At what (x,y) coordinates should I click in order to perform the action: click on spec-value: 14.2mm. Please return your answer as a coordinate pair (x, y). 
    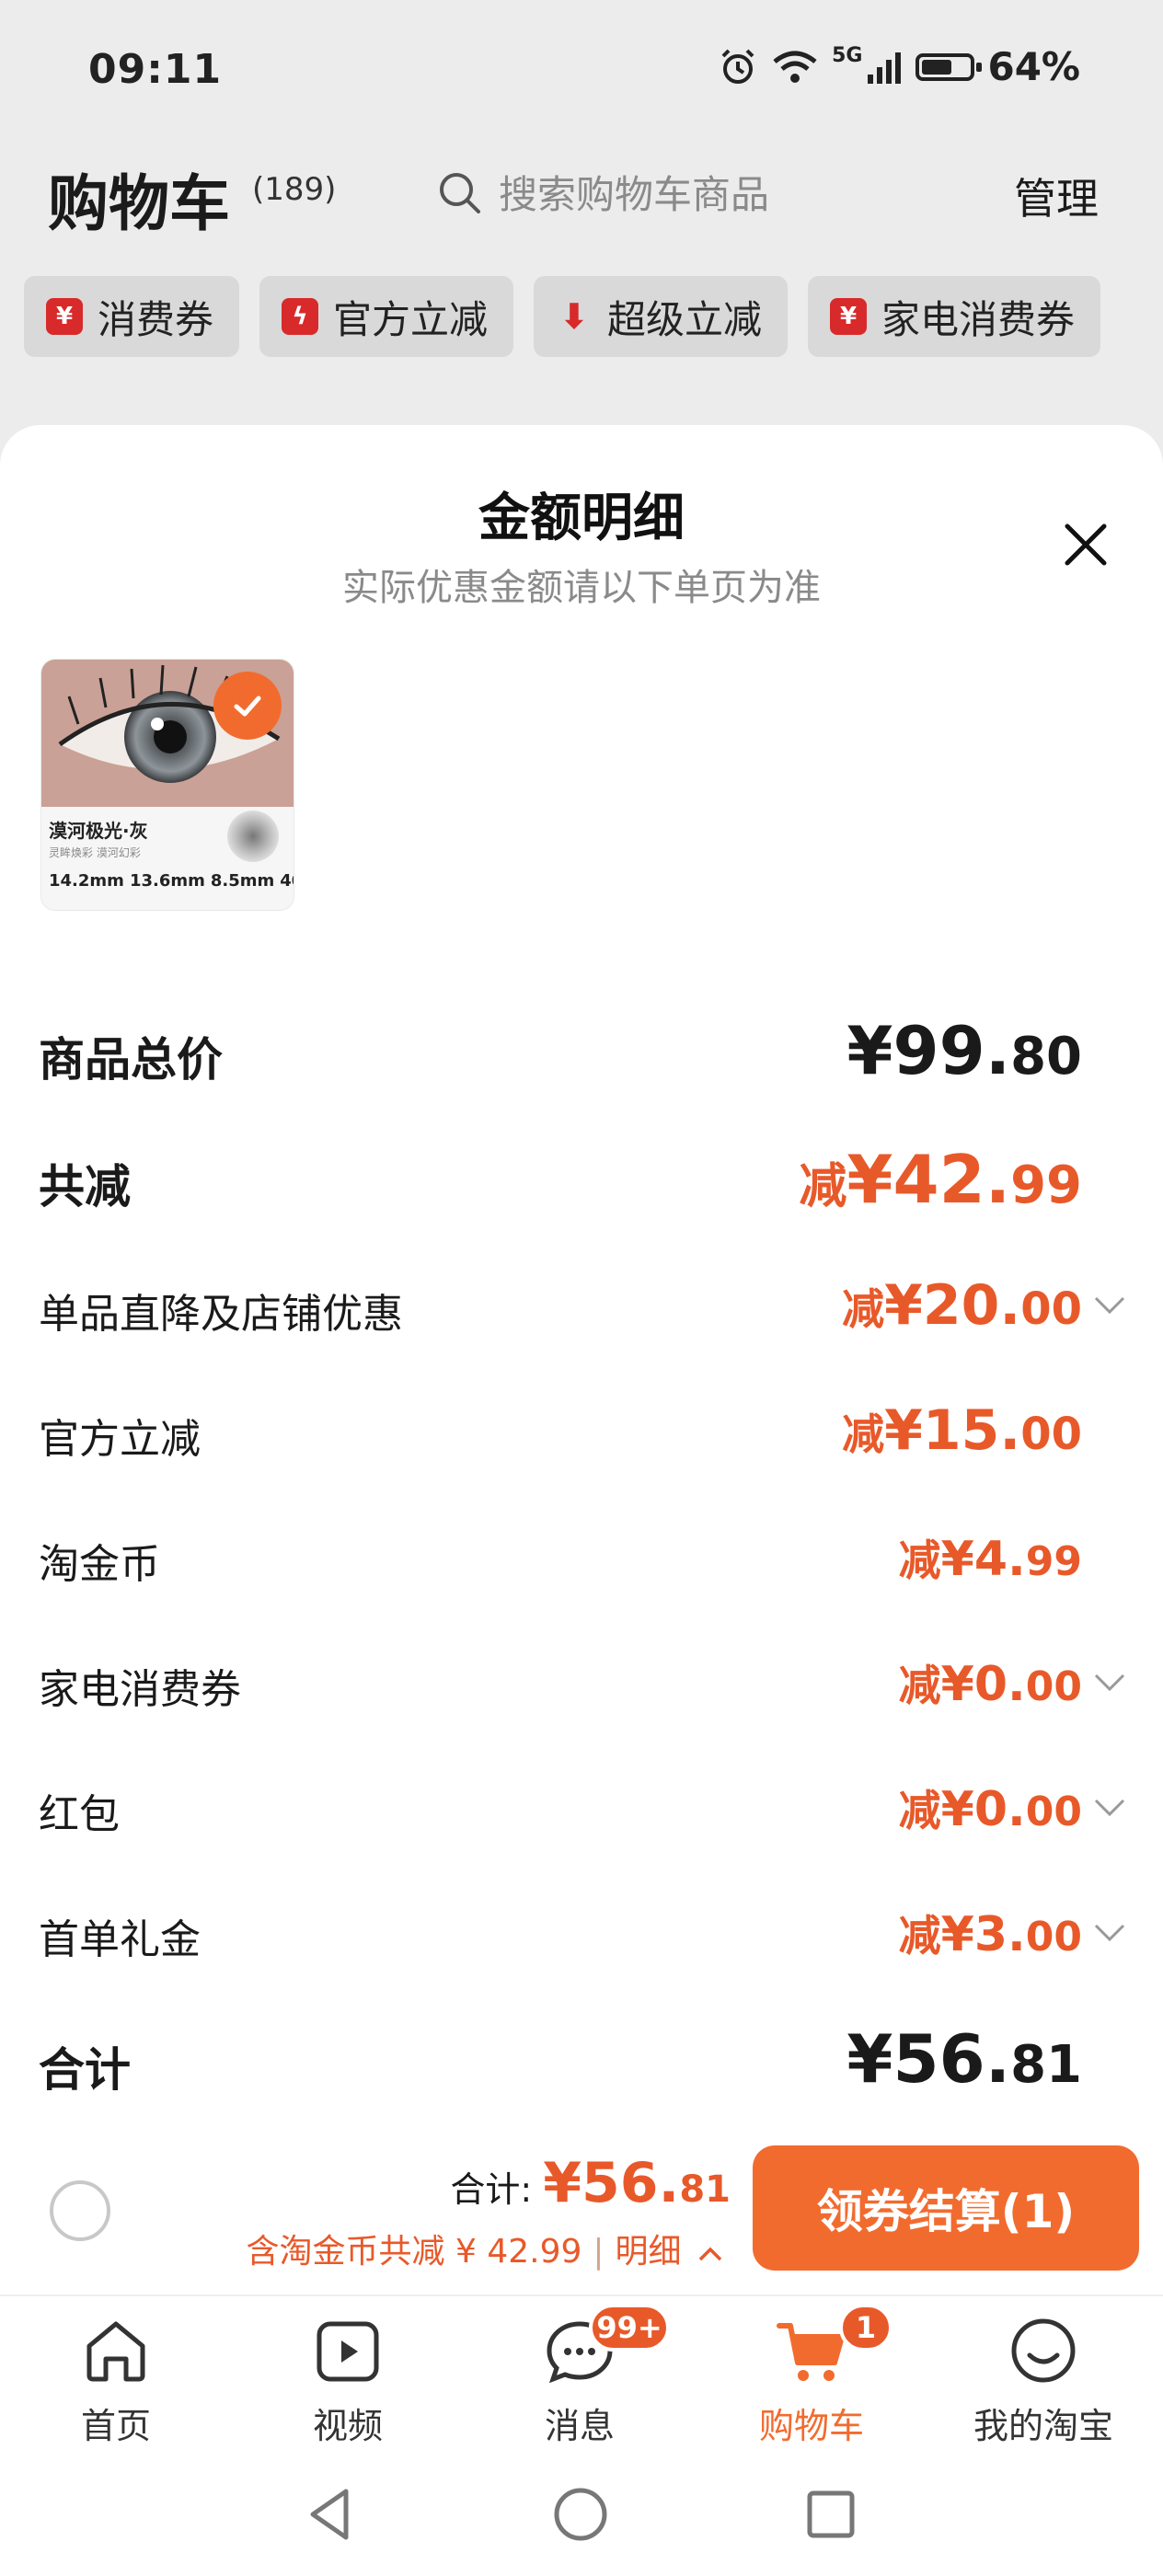
    Looking at the image, I should click on (87, 881).